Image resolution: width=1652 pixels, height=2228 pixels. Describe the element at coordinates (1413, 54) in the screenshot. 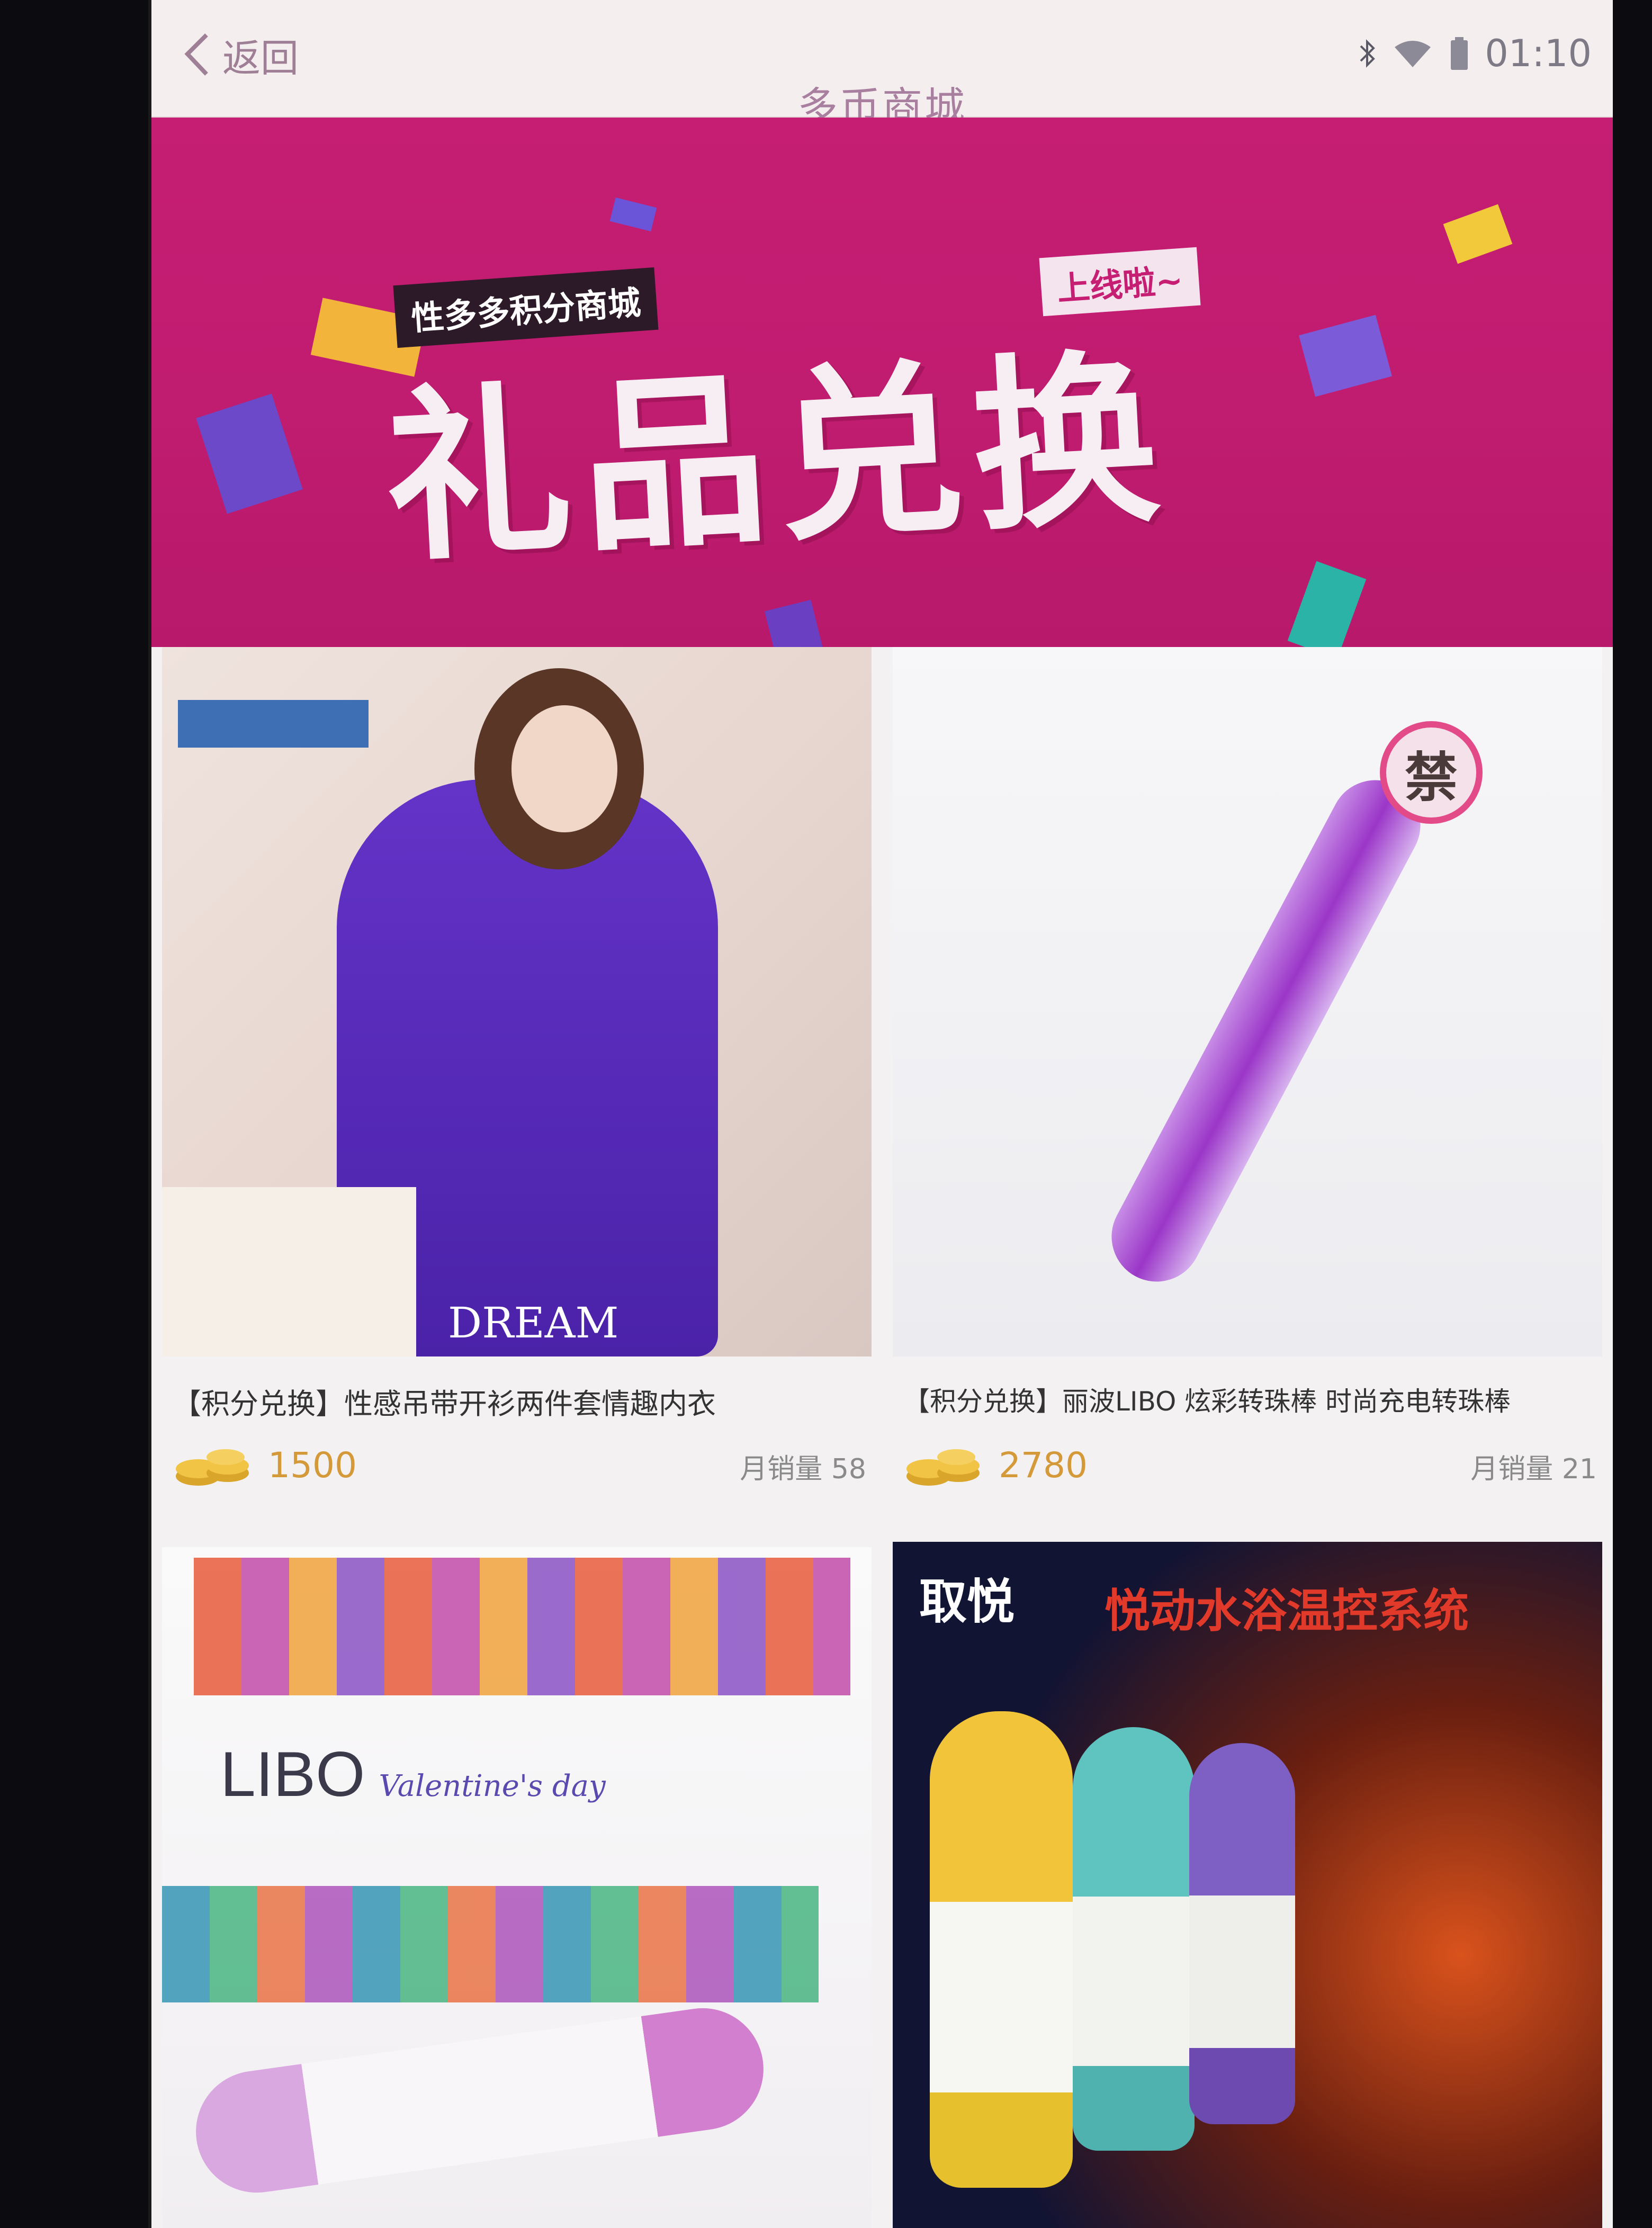

I see `wifi-icon` at that location.